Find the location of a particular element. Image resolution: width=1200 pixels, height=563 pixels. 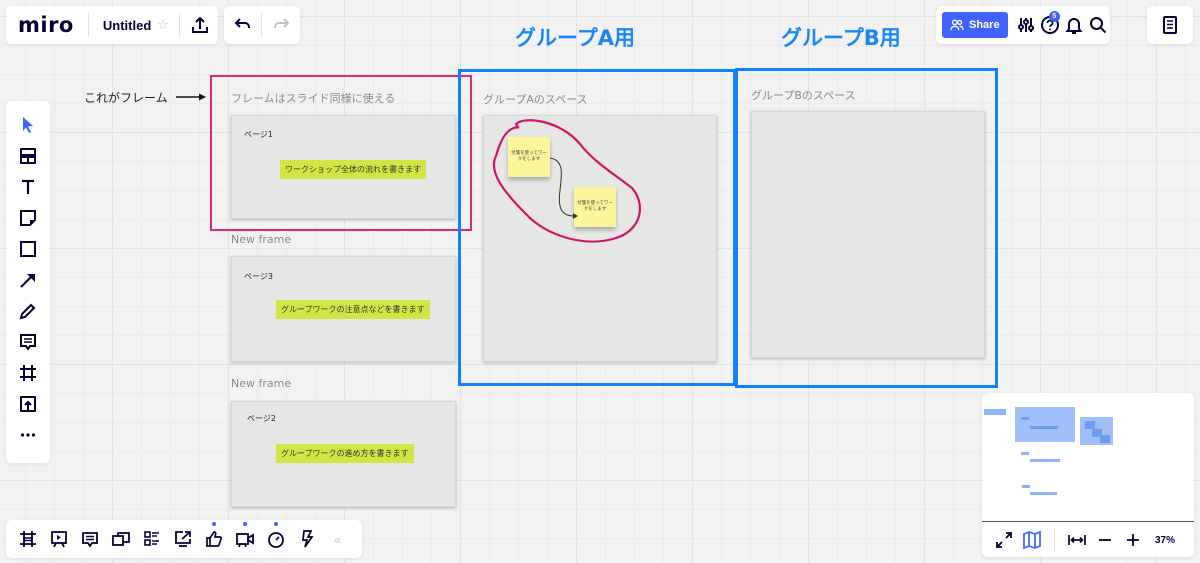

frame-page-2: ページ2 グループワークの進め方を書きます is located at coordinates (343, 454).